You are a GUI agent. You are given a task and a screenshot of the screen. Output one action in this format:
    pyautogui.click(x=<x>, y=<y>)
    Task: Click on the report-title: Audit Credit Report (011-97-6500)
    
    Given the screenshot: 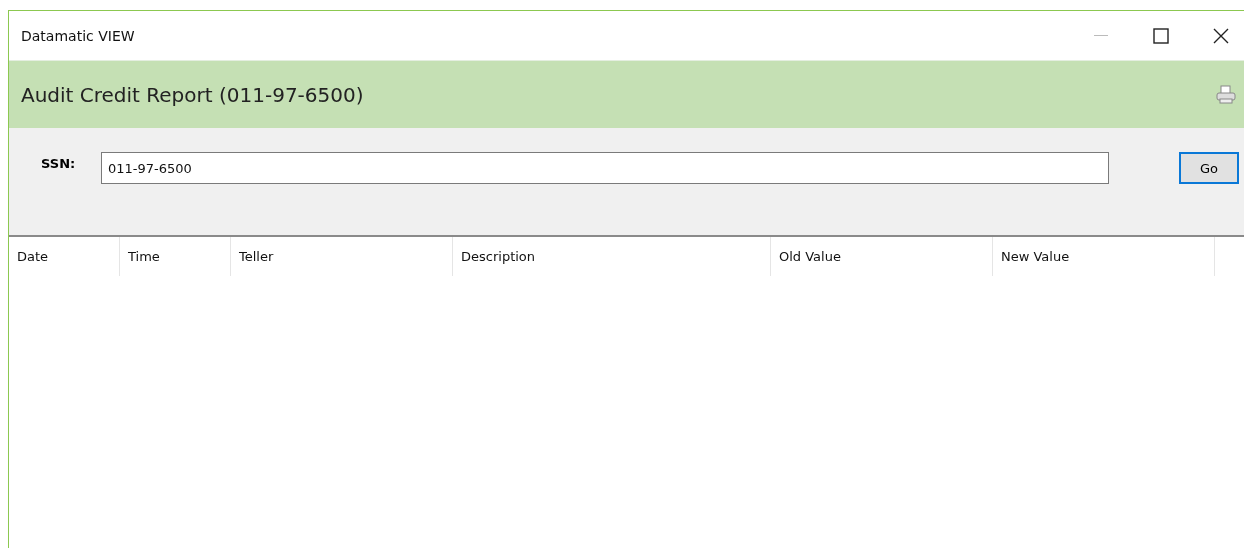 What is the action you would take?
    pyautogui.click(x=193, y=94)
    